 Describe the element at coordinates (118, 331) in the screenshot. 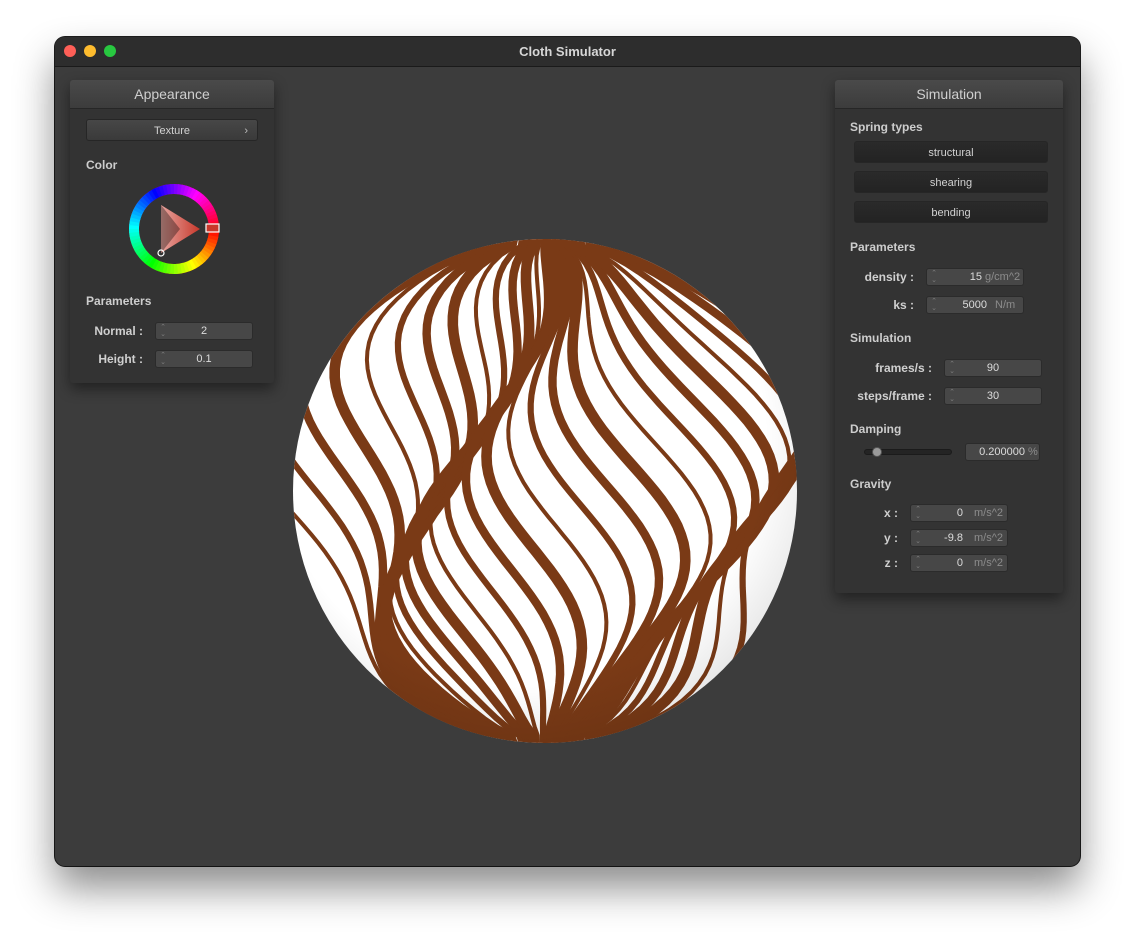

I see `normal-label: Normal :` at that location.